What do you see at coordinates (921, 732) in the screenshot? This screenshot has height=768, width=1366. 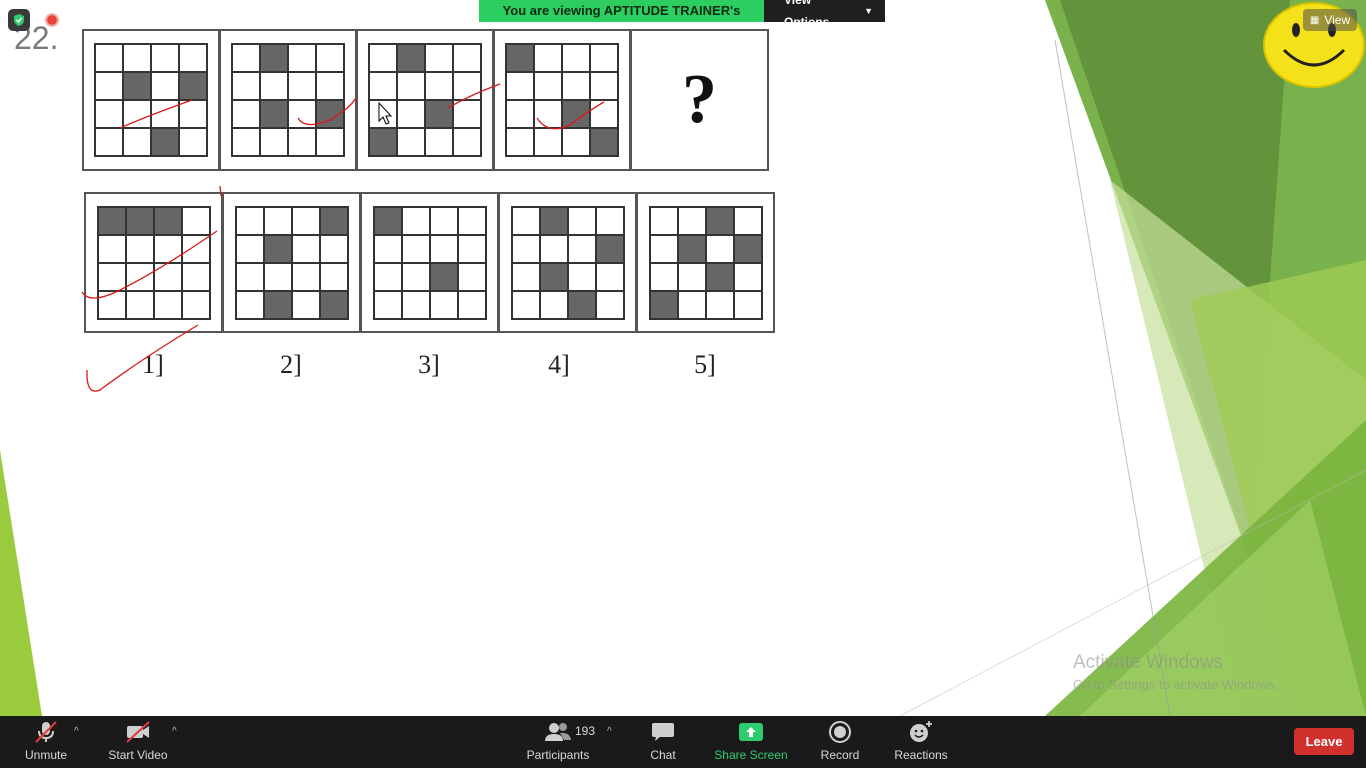 I see `reactions-icon` at bounding box center [921, 732].